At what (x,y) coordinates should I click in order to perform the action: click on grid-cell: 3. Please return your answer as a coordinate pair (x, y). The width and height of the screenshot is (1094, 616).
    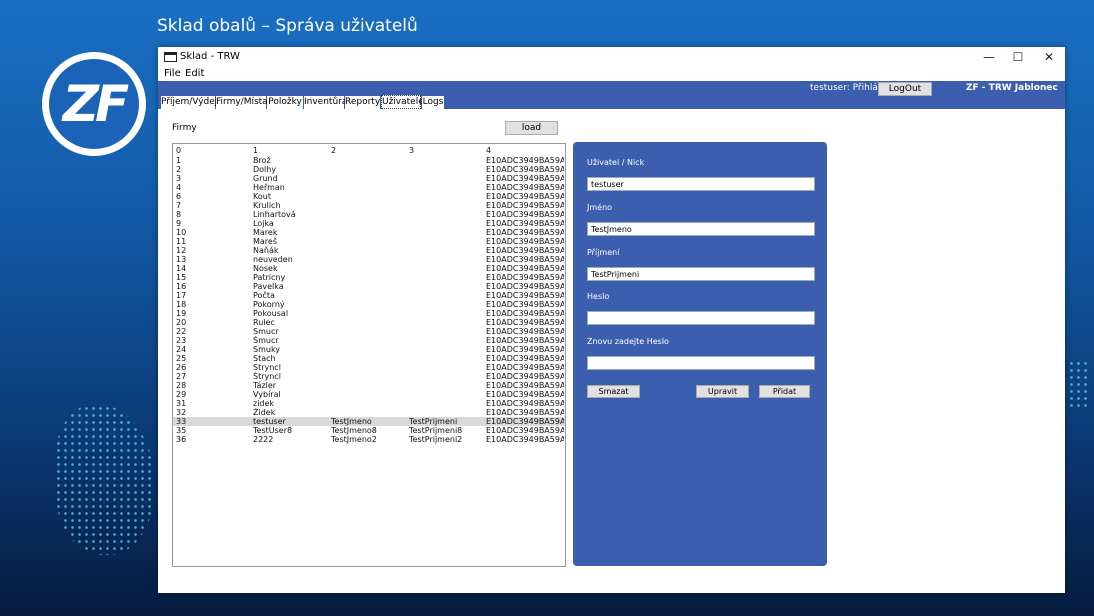
    Looking at the image, I should click on (412, 150).